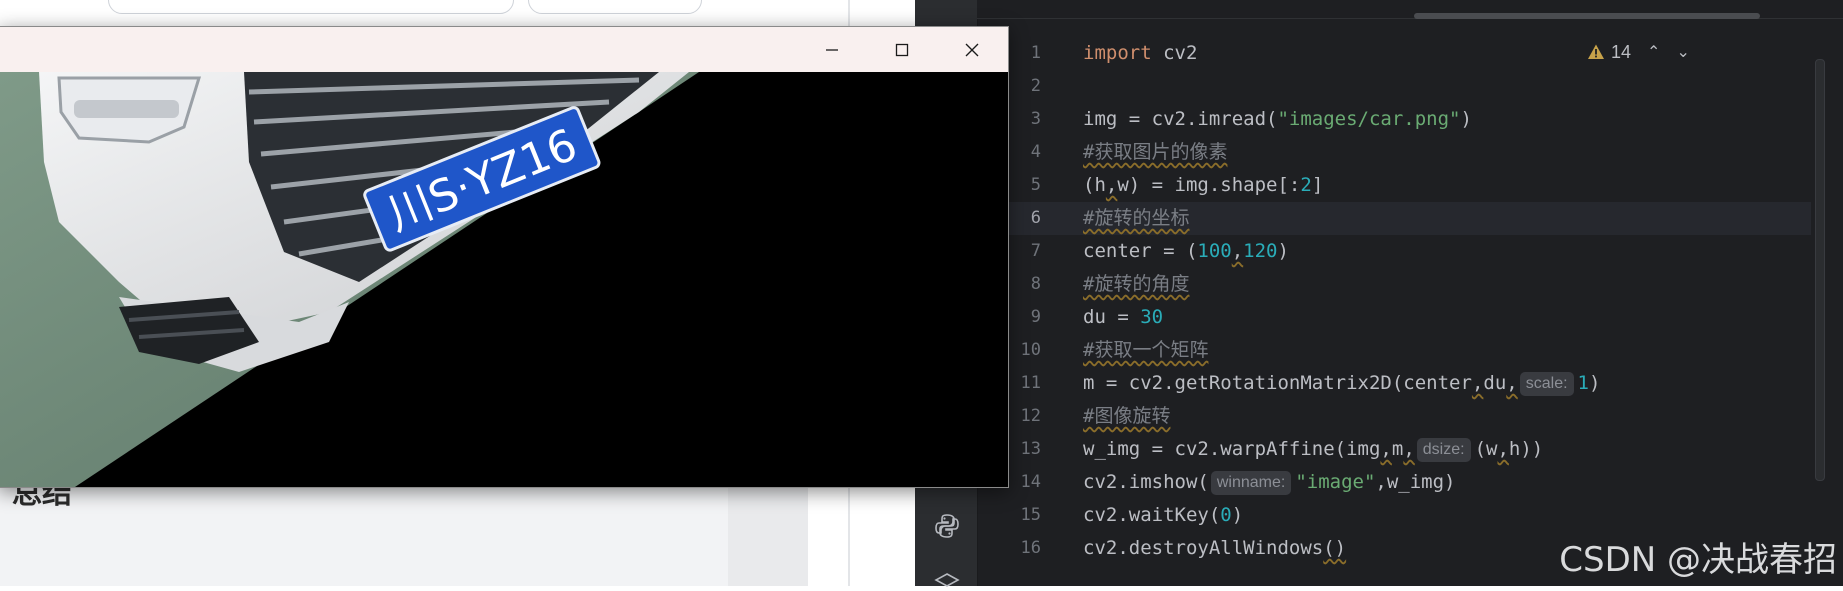 This screenshot has height=591, width=1843. What do you see at coordinates (1251, 483) in the screenshot?
I see `parameter-hint: winname:` at bounding box center [1251, 483].